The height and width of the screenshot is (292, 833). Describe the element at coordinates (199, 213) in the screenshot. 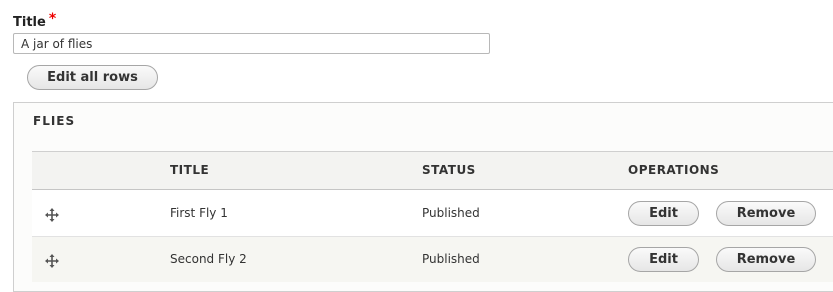

I see `row-title: First Fly 1` at that location.